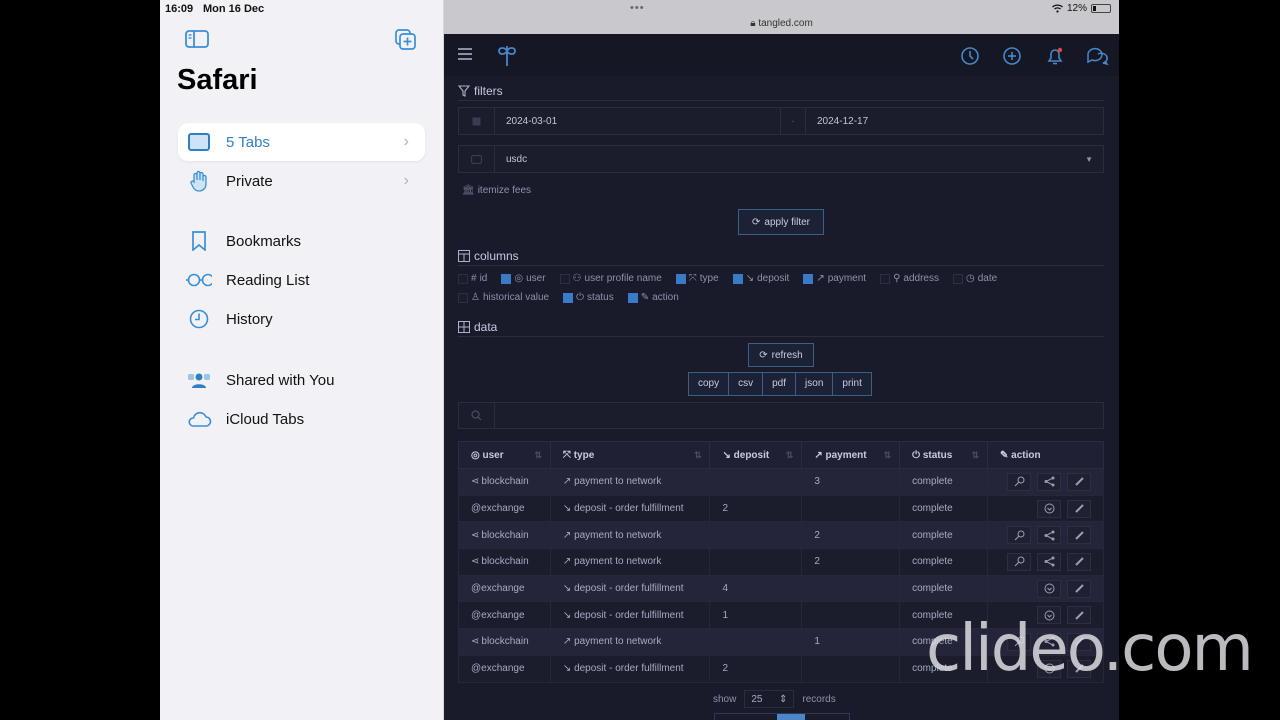 The width and height of the screenshot is (1280, 720). I want to click on tabs-icon, so click(199, 142).